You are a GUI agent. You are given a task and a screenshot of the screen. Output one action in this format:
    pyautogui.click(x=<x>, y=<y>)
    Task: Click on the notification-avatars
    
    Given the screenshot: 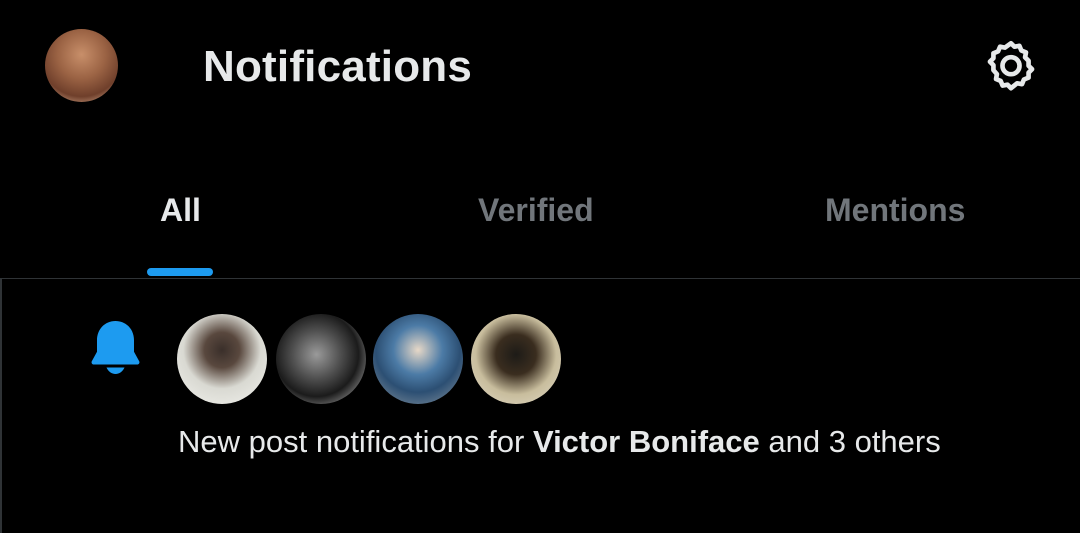 What is the action you would take?
    pyautogui.click(x=372, y=359)
    